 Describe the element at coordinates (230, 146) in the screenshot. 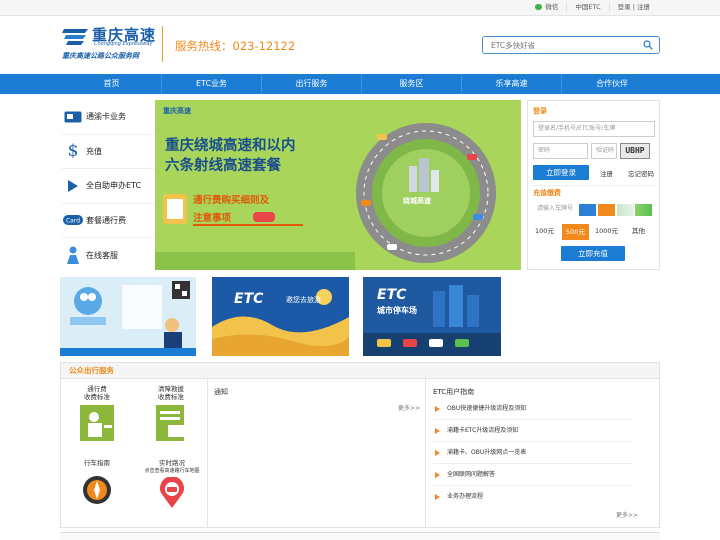

I see `banner-headline-1: 重庆绕城高速和以内` at that location.